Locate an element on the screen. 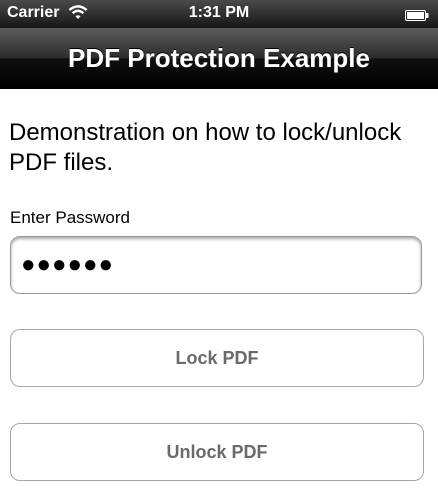 This screenshot has width=438, height=500. lock-pdf-button: Lock PDF is located at coordinates (217, 358).